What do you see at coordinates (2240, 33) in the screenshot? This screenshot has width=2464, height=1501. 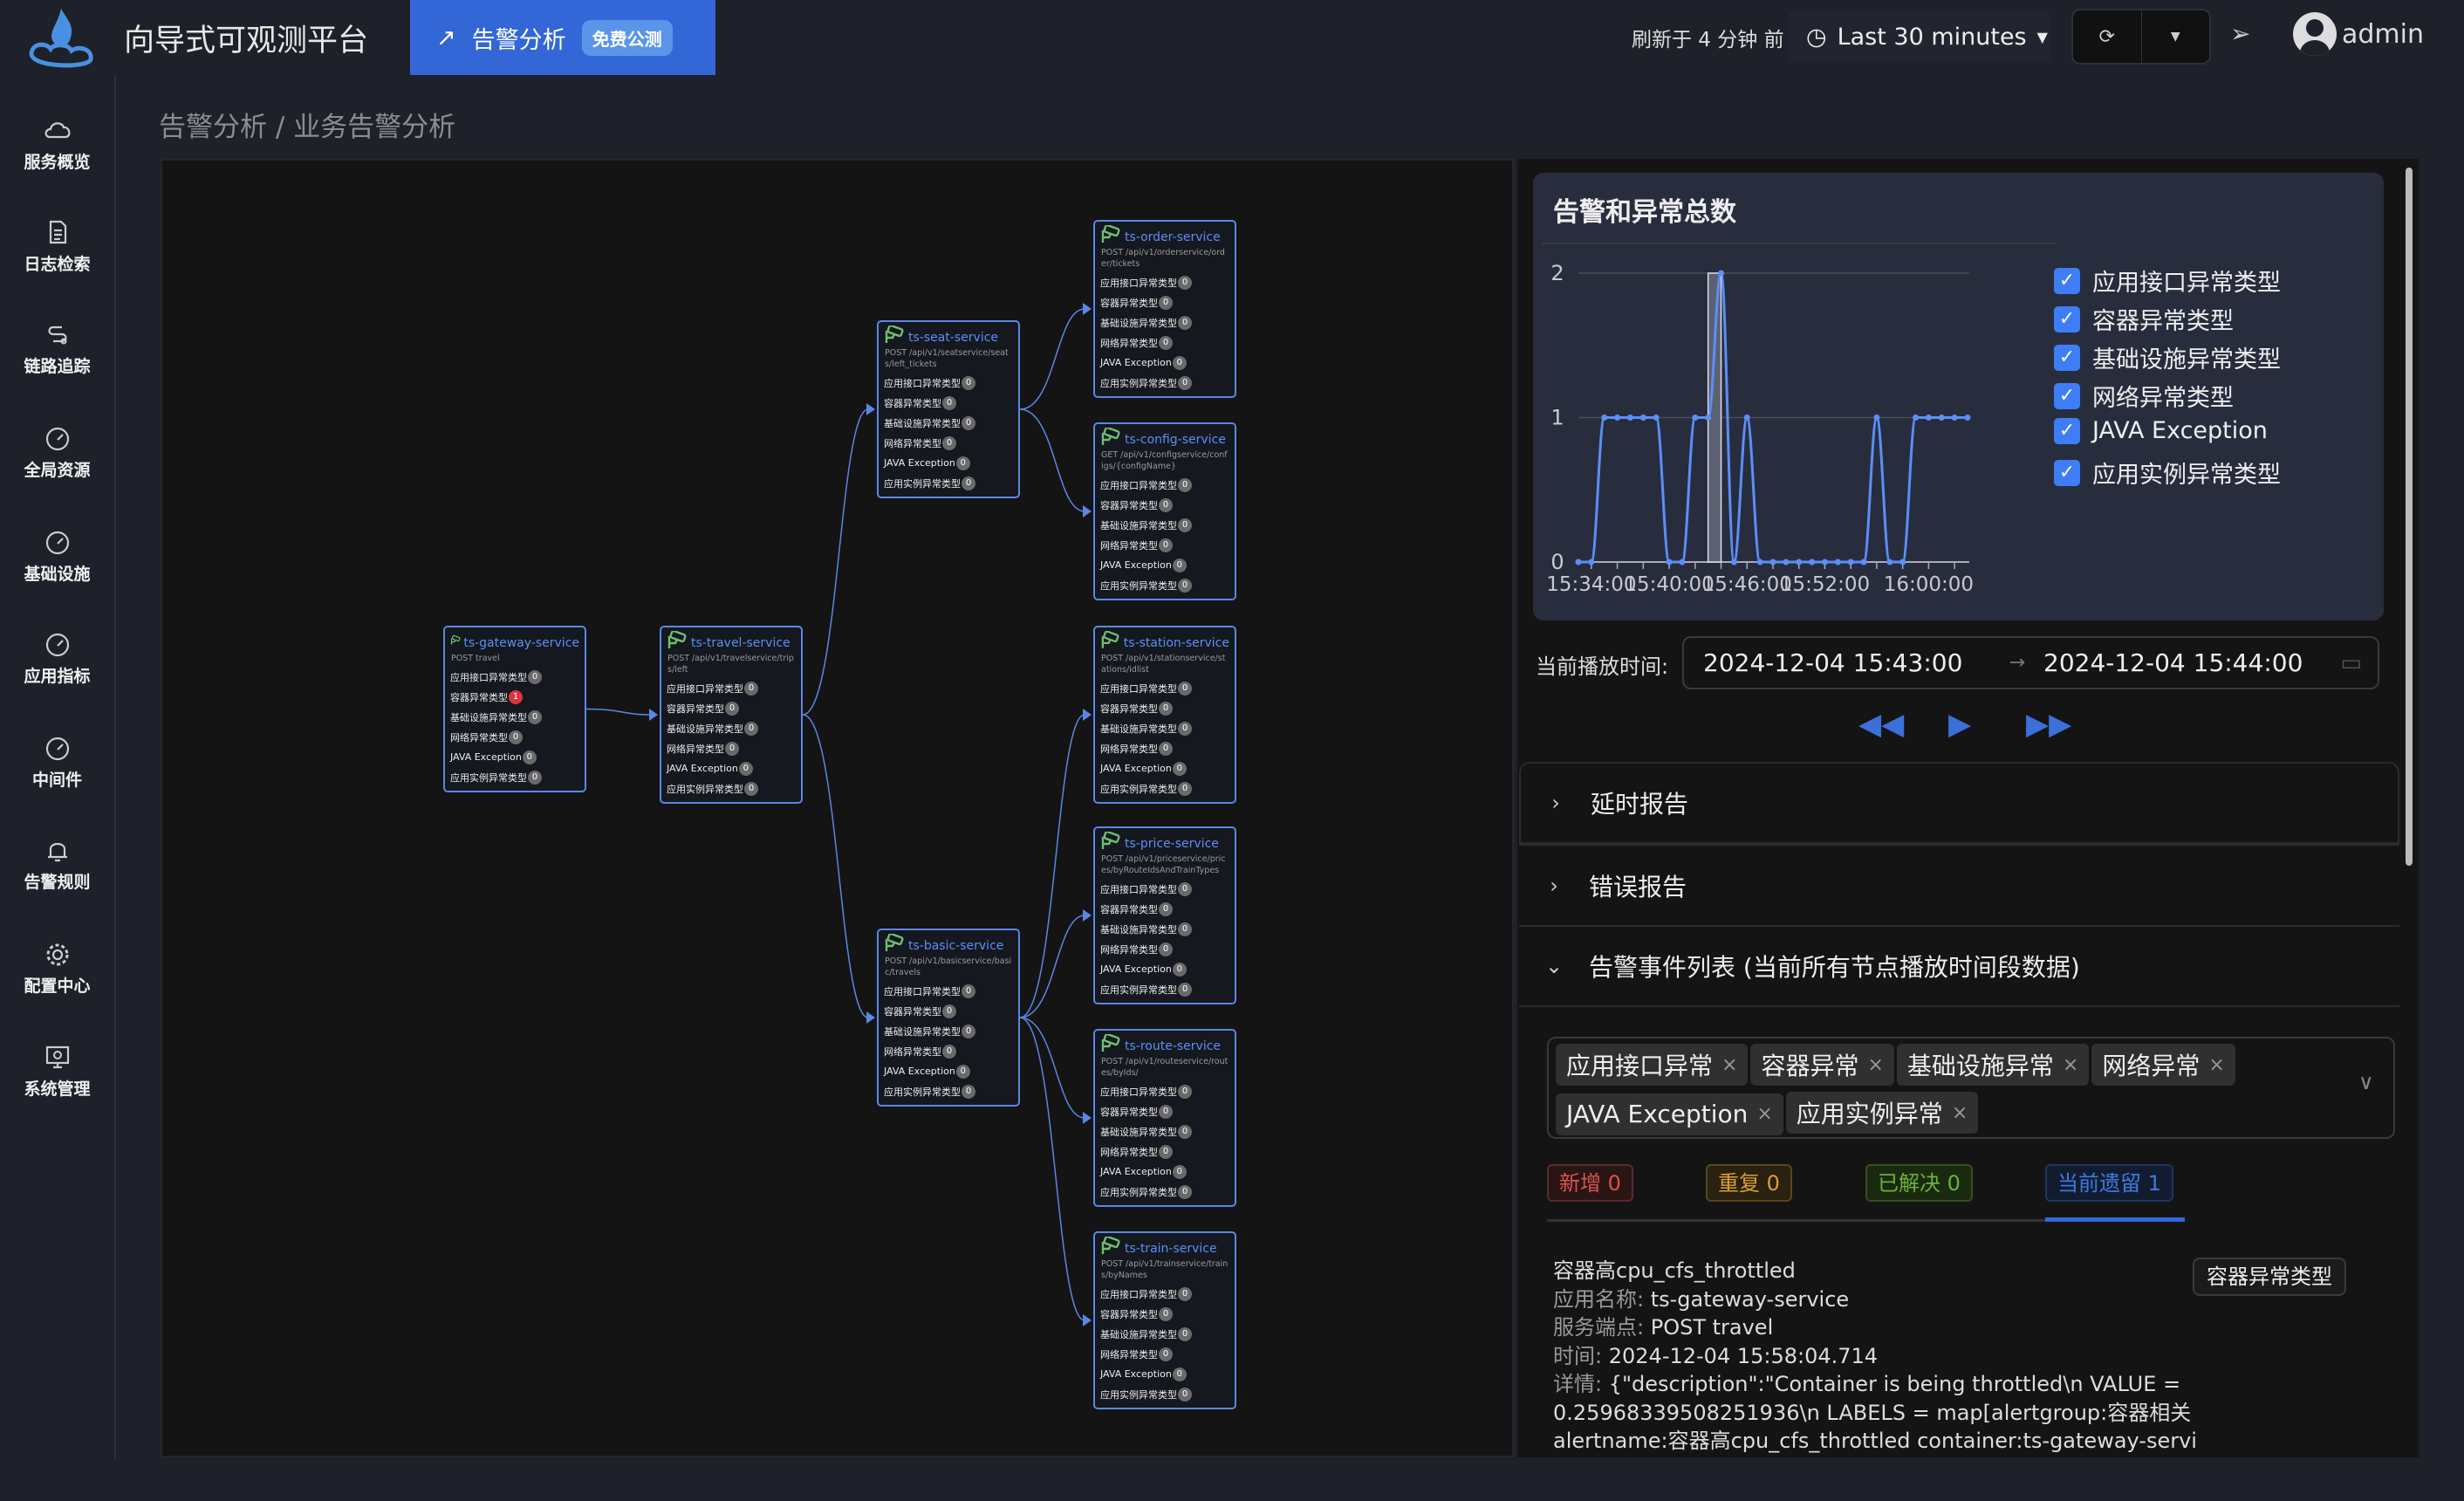 I see `send-icon: ➢` at bounding box center [2240, 33].